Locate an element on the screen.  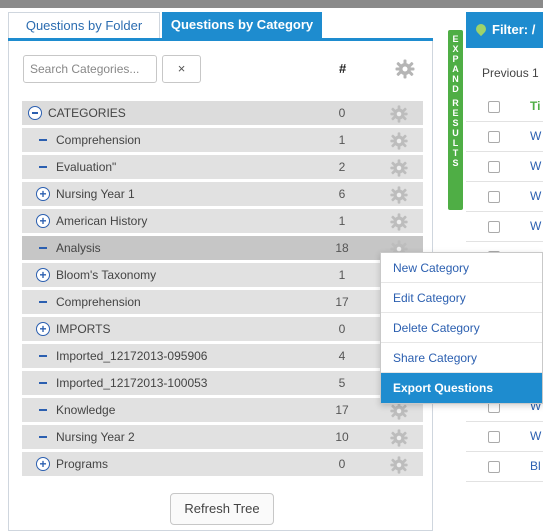
category-row: + Programs 0 is located at coordinates (222, 464).